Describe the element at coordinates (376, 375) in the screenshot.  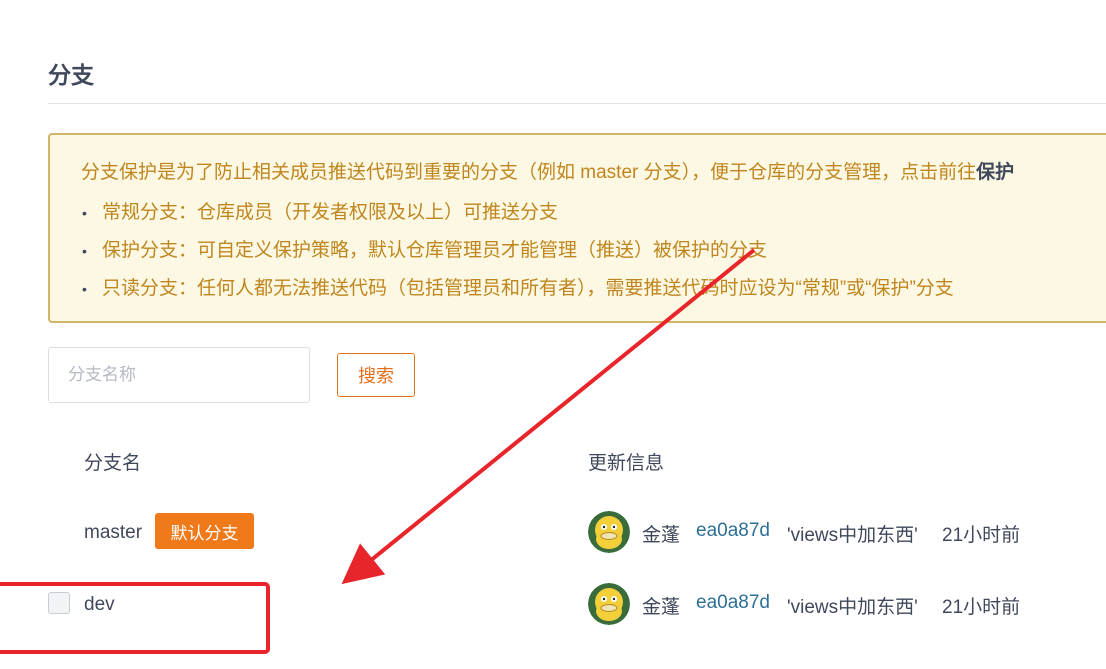
I see `search-button: 搜索` at that location.